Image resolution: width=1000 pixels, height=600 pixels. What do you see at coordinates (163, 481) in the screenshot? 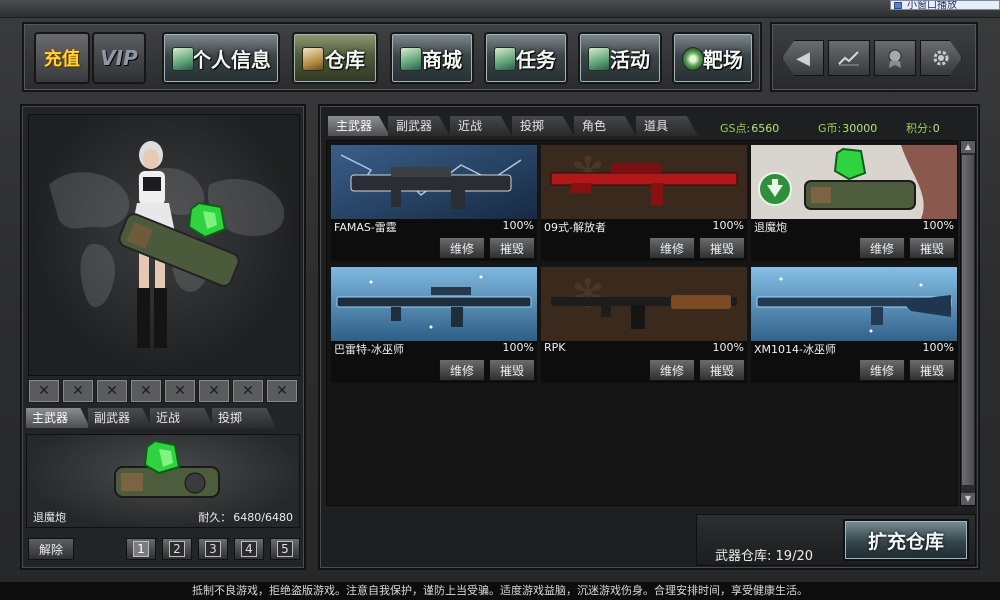
I see `equipped-weapon: 退魔炮 耐久： 6480/6480` at bounding box center [163, 481].